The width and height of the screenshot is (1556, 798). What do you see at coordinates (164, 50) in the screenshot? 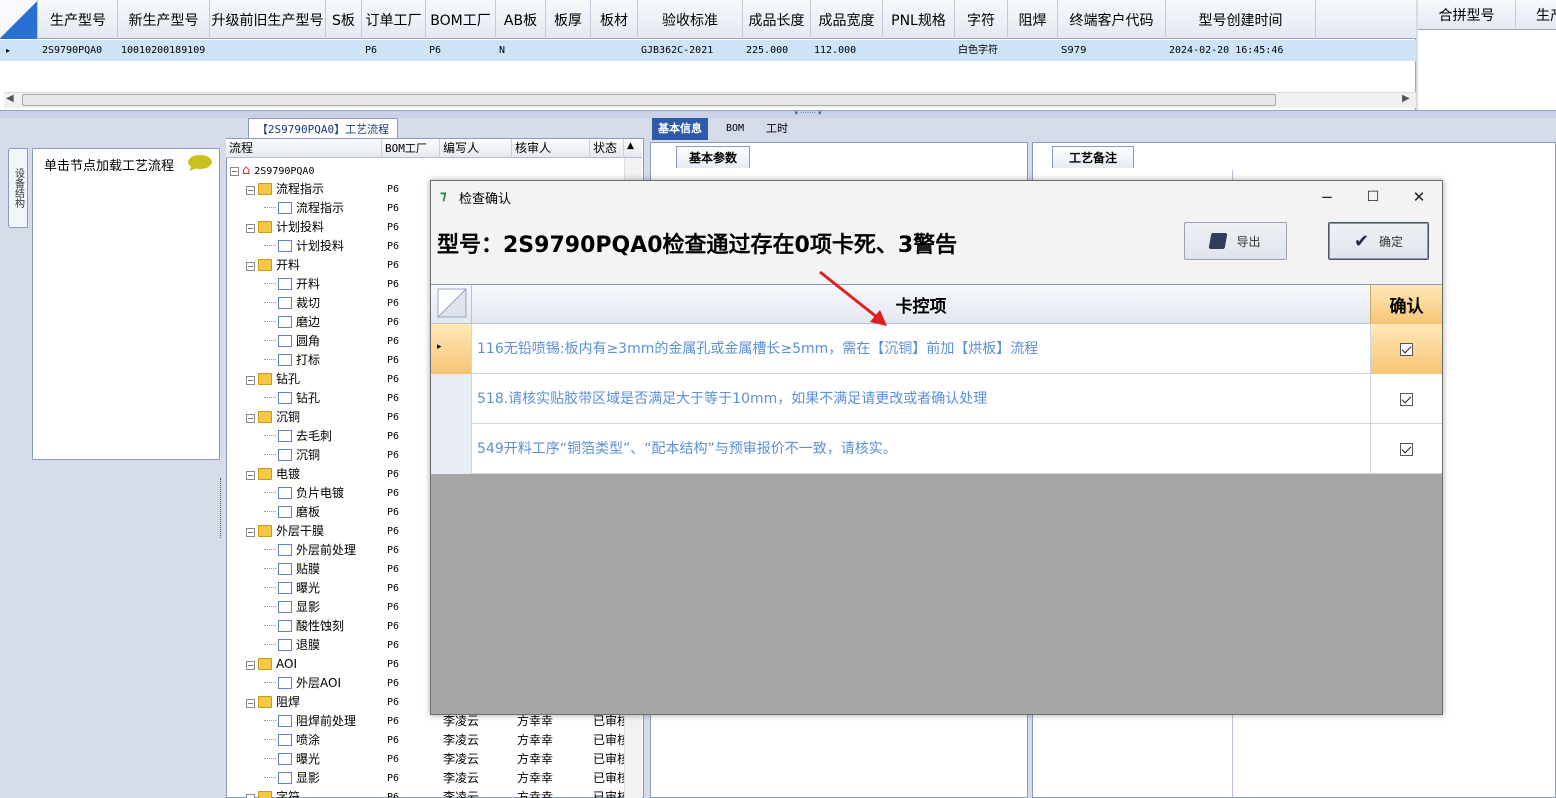
I see `table-cell: 10010200189109` at bounding box center [164, 50].